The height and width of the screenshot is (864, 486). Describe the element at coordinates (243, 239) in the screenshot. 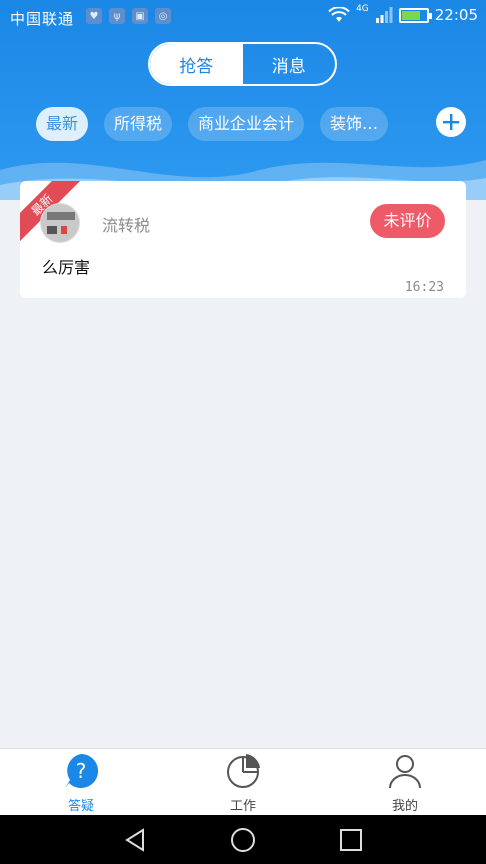

I see `question-card: 最新 流转税 未评价 么厉害 16:23` at that location.